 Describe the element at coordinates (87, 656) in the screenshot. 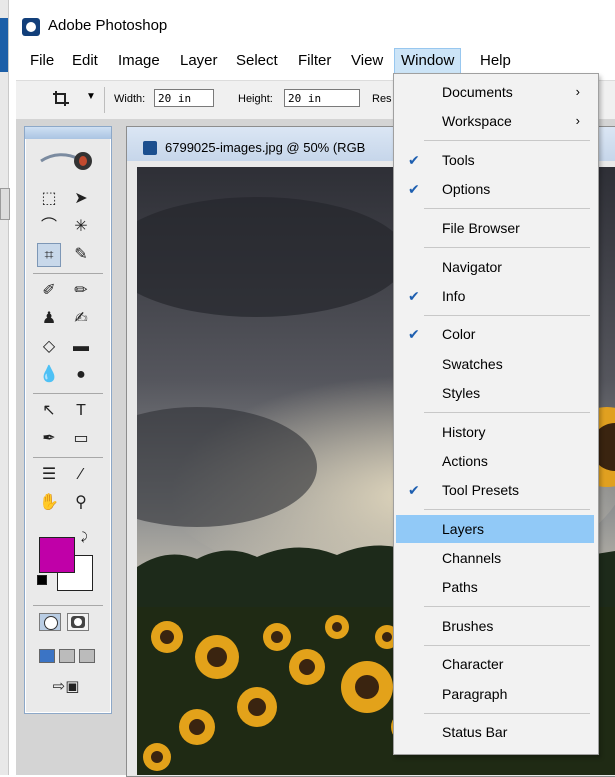

I see `full-screen-mode-button` at that location.